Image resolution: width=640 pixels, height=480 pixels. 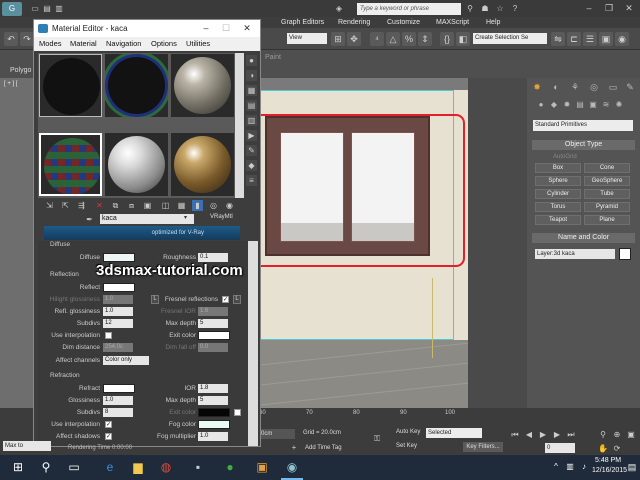 What do you see at coordinates (253, 343) in the screenshot?
I see `parameters-scrollbar` at bounding box center [253, 343].